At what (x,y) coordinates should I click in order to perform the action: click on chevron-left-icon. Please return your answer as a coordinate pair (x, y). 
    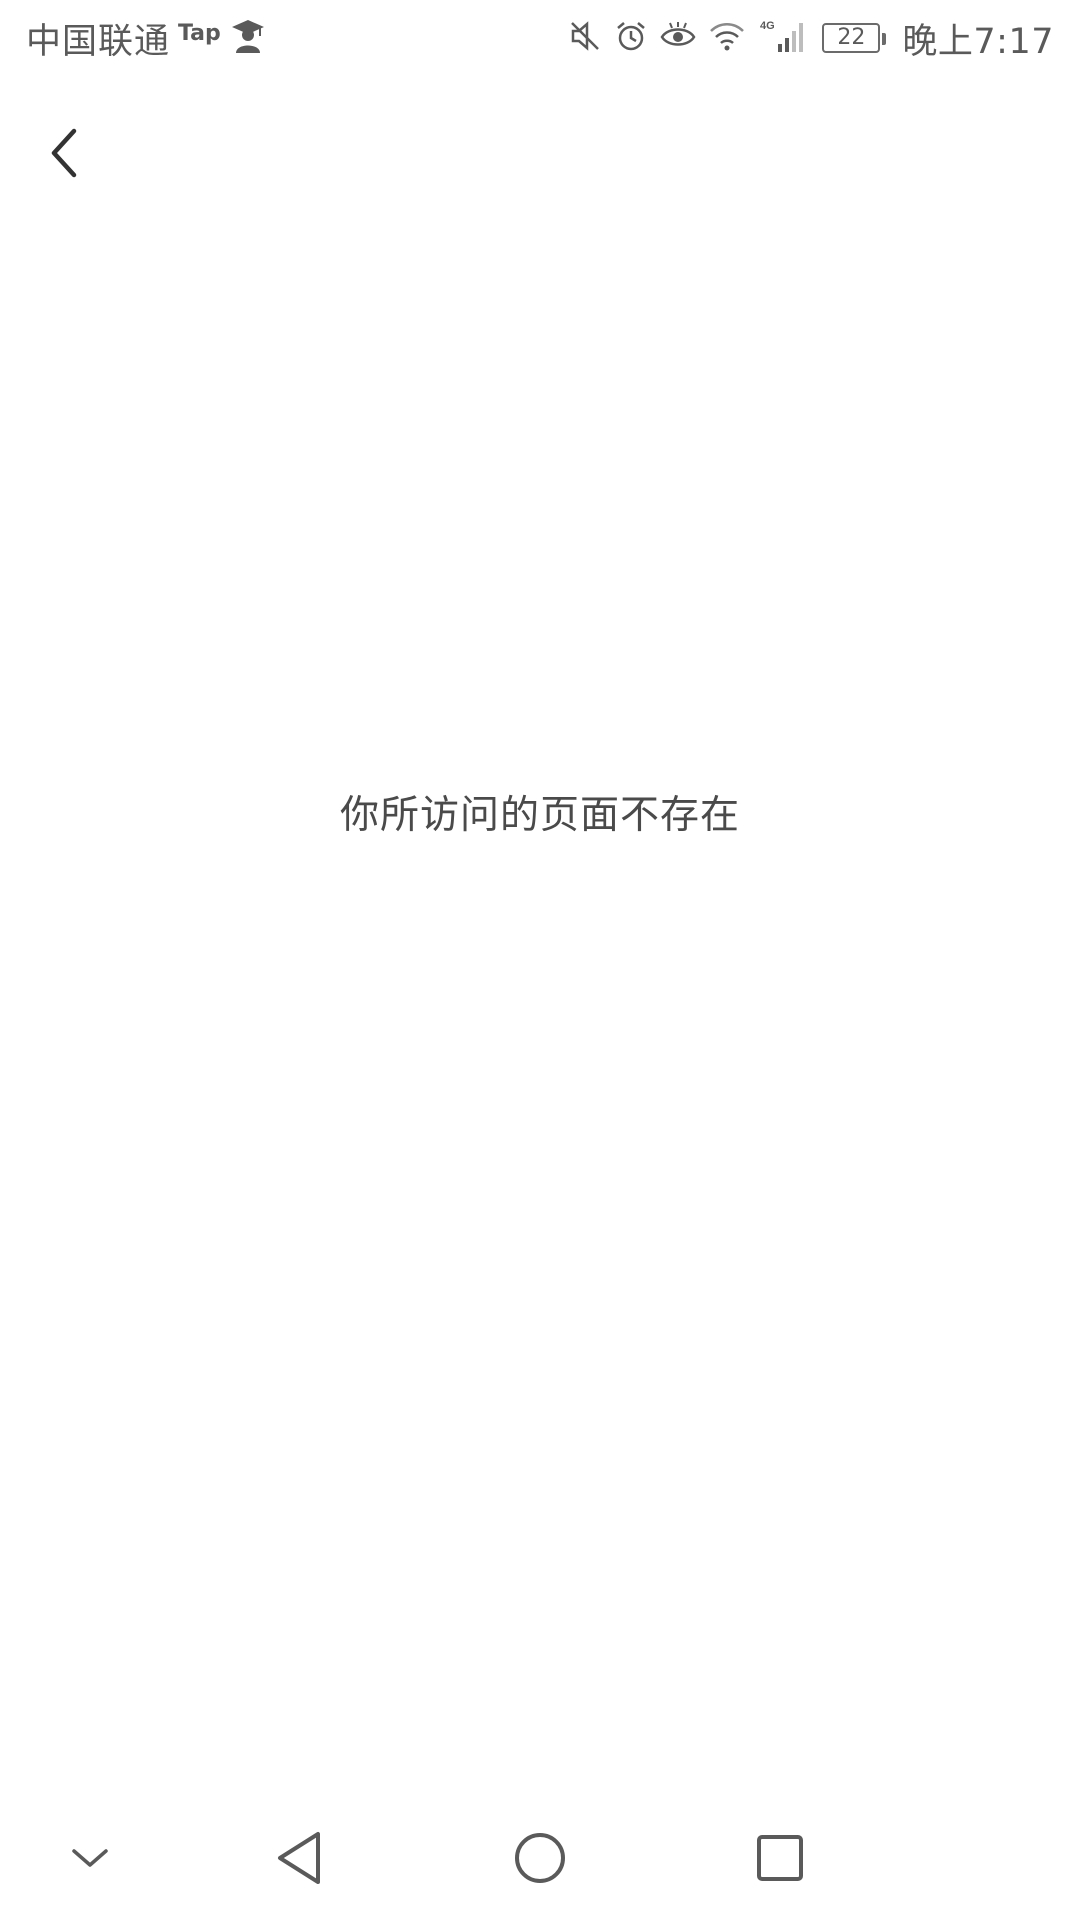
    Looking at the image, I should click on (64, 153).